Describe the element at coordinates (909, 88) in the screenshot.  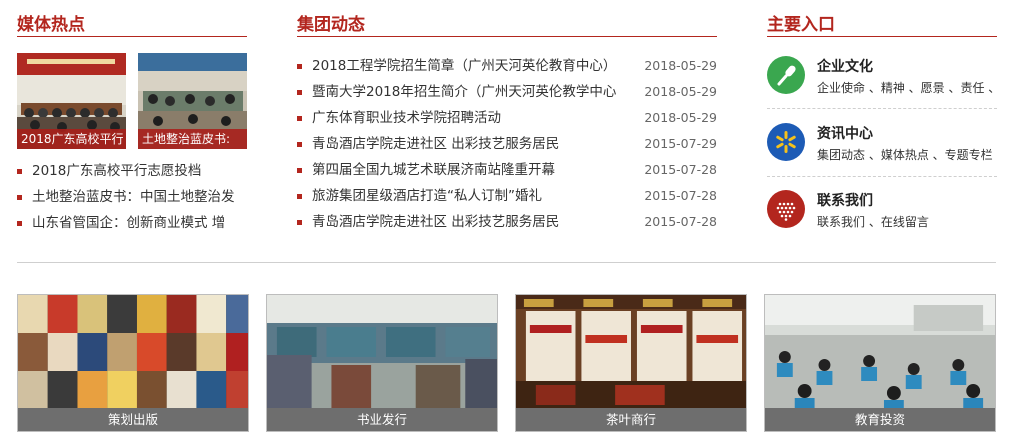
I see `entry-subtitle: 企业使命 、精神 、愿景 、责任 、` at that location.